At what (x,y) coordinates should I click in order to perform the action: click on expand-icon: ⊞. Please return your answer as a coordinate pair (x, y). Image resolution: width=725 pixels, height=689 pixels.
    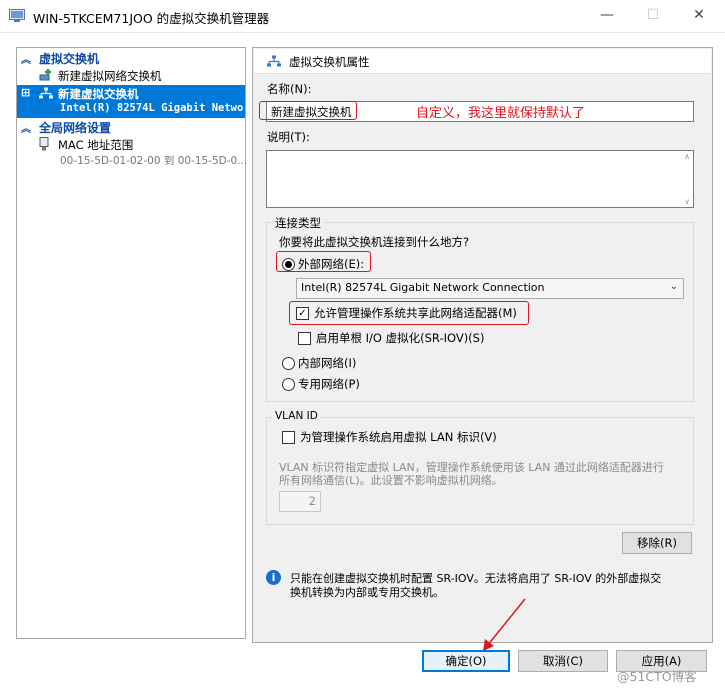
    Looking at the image, I should click on (25, 92).